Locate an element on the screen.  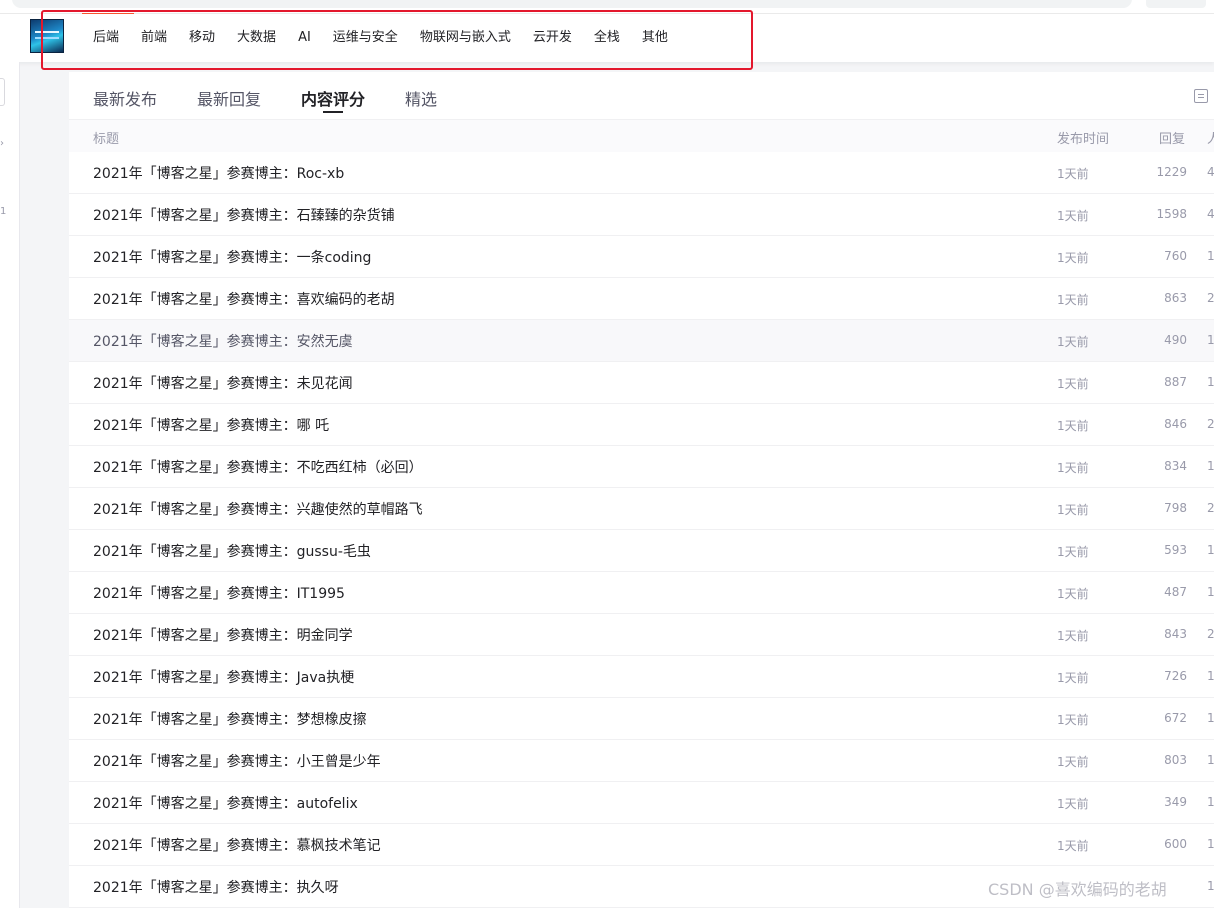
row-title-link: 2021年「博客之星」参赛博主：autofelix is located at coordinates (225, 803).